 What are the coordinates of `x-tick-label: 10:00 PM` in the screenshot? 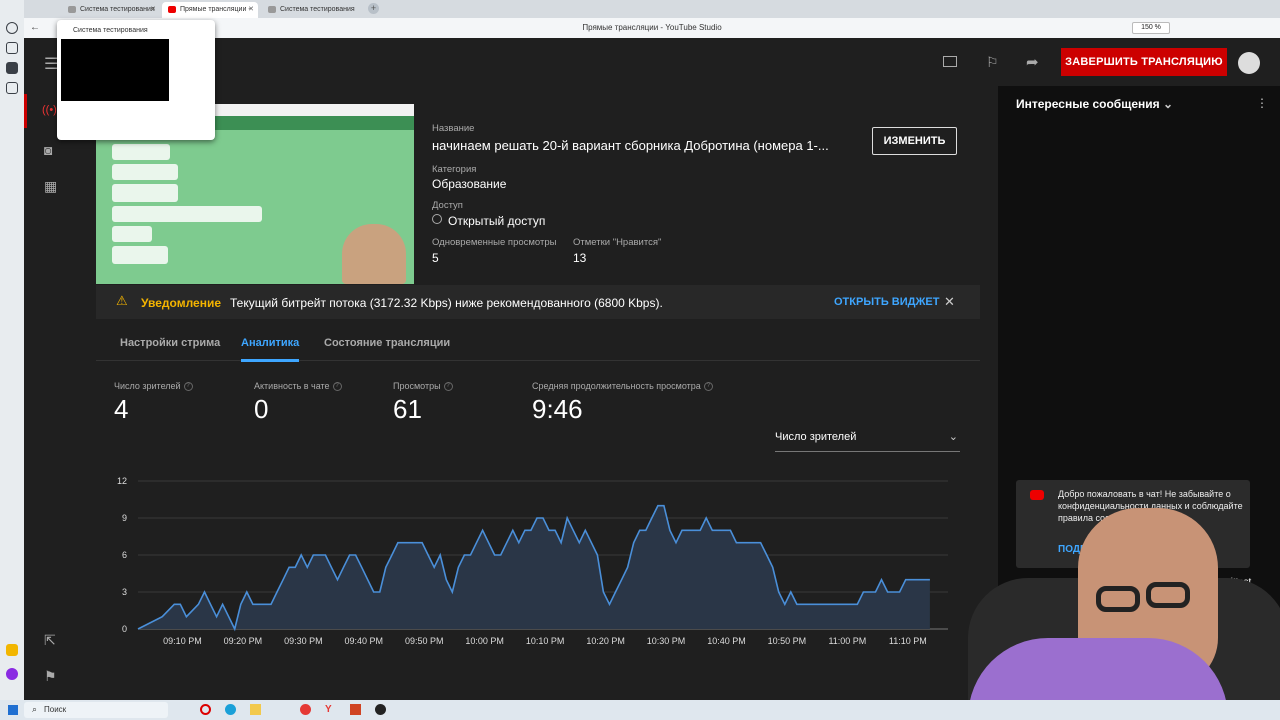 It's located at (484, 641).